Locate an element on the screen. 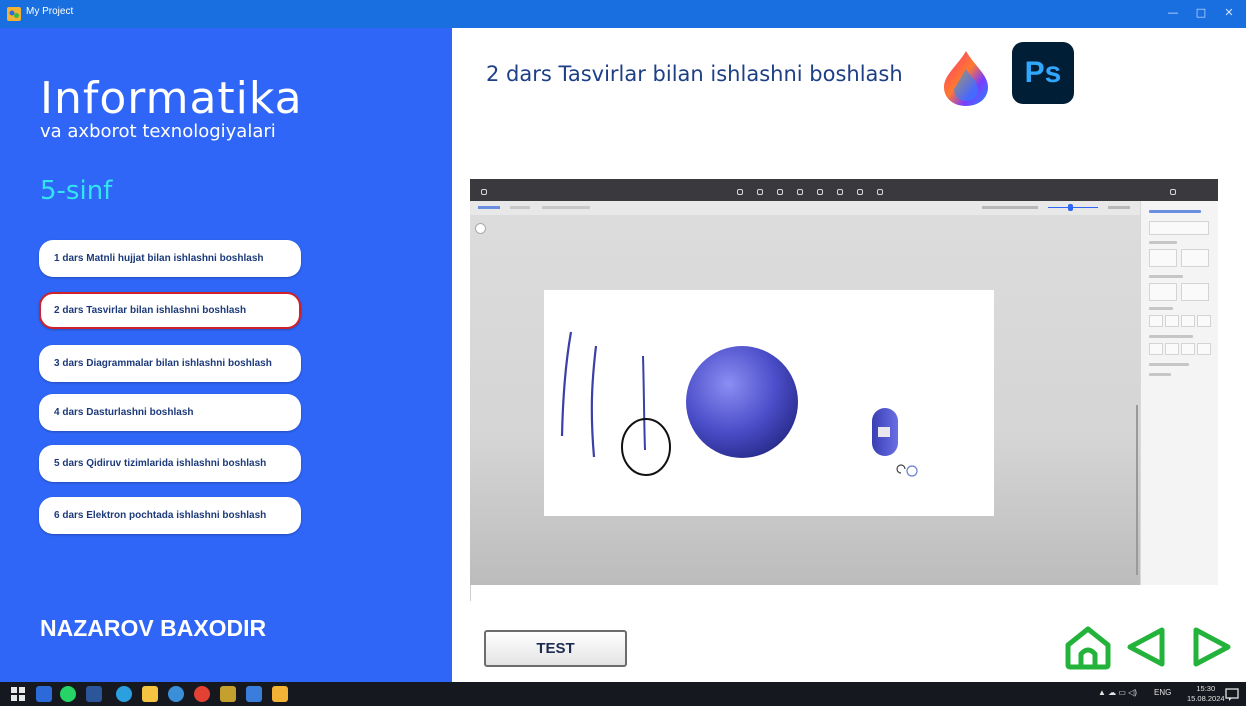 This screenshot has height=706, width=1246. whatsapp-icon is located at coordinates (68, 694).